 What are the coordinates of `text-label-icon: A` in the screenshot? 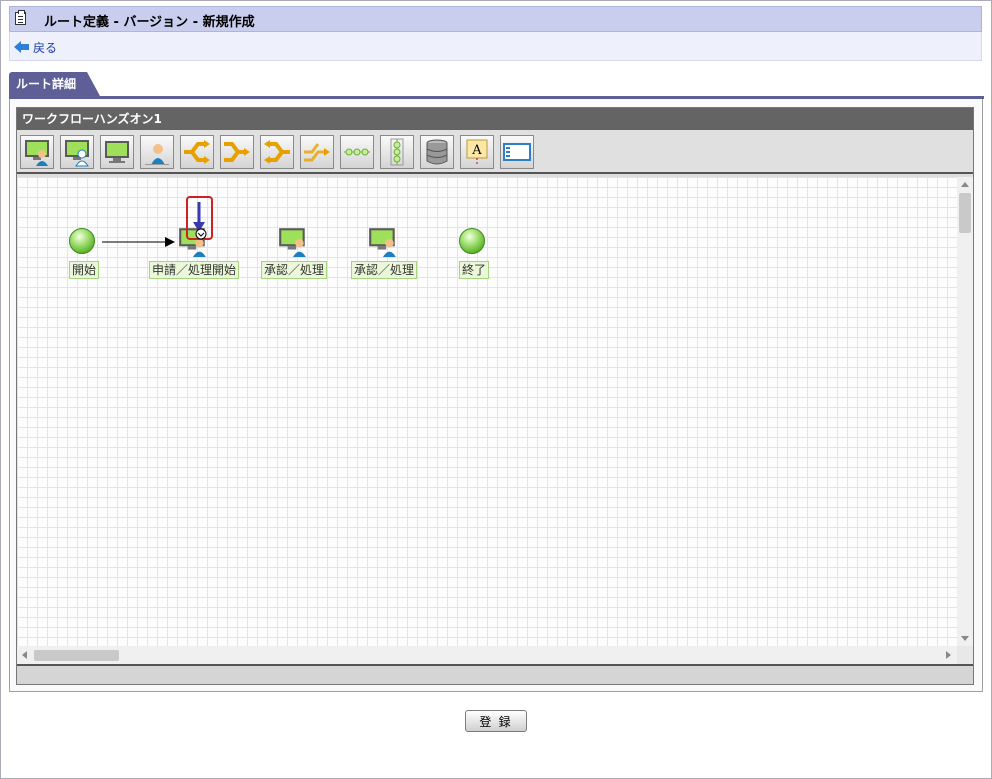 It's located at (477, 152).